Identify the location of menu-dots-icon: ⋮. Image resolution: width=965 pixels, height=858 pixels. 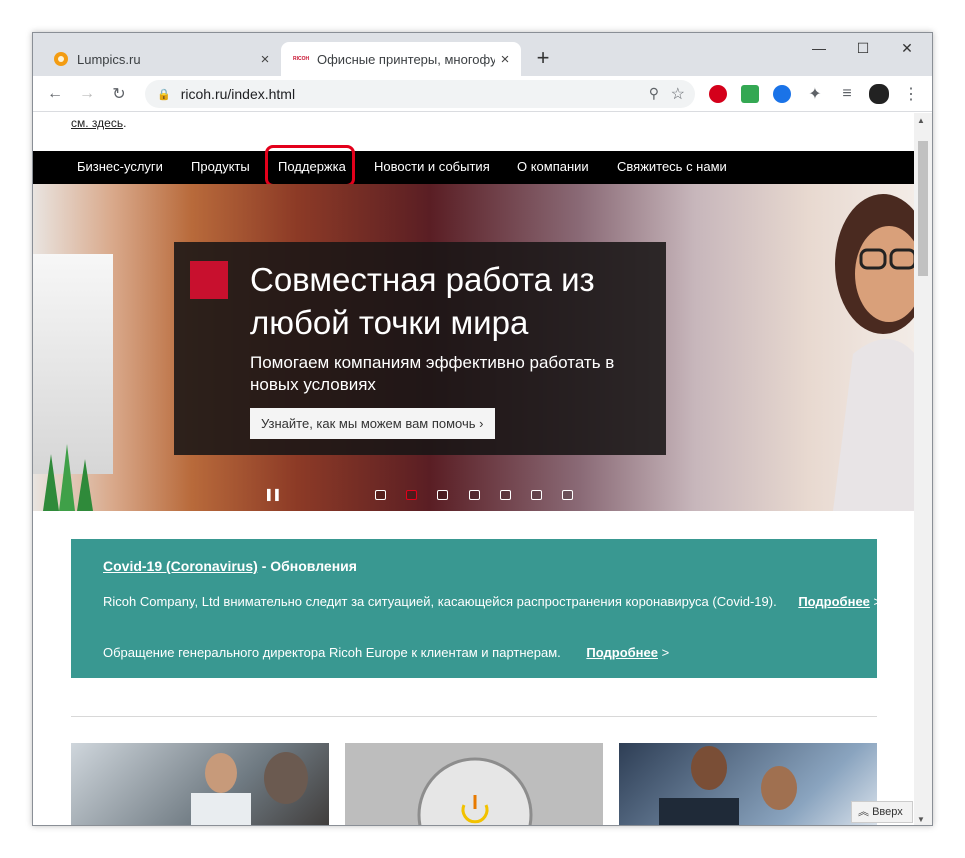
(911, 94).